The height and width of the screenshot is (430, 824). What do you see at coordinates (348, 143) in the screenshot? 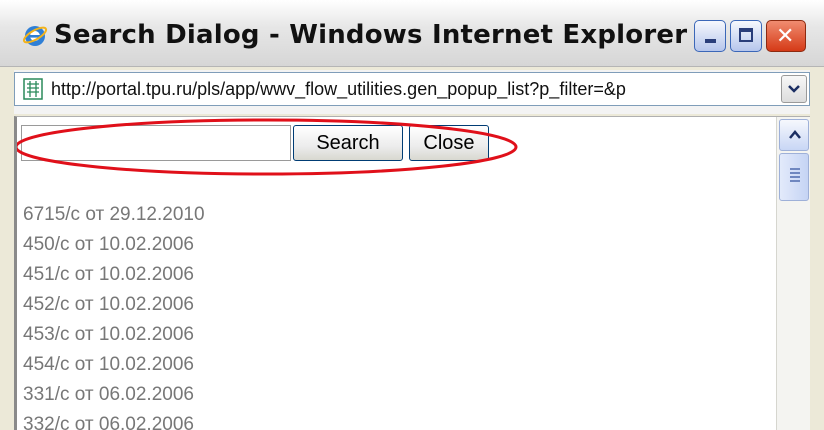
I see `search-button: Search` at bounding box center [348, 143].